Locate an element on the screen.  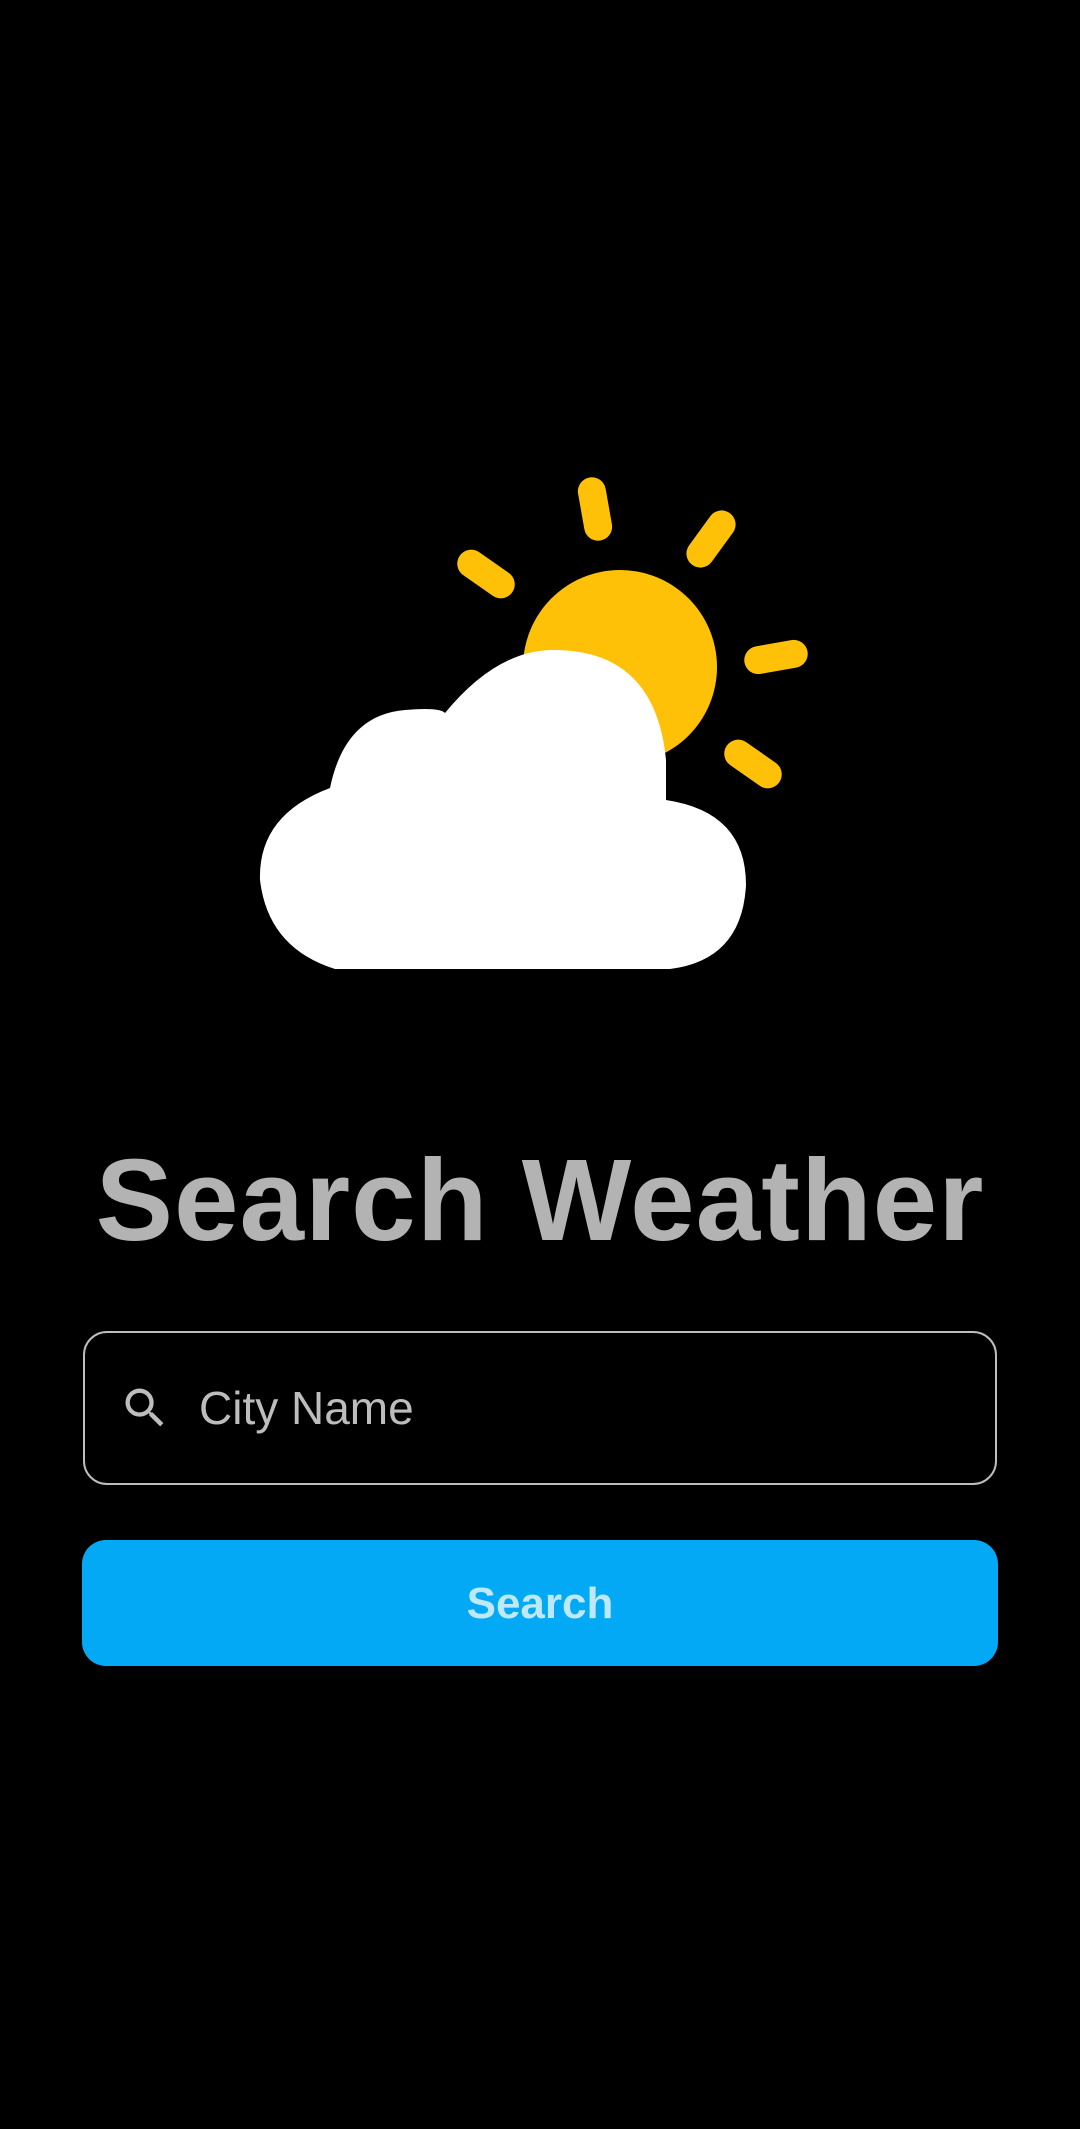
search-button: Search is located at coordinates (540, 1603).